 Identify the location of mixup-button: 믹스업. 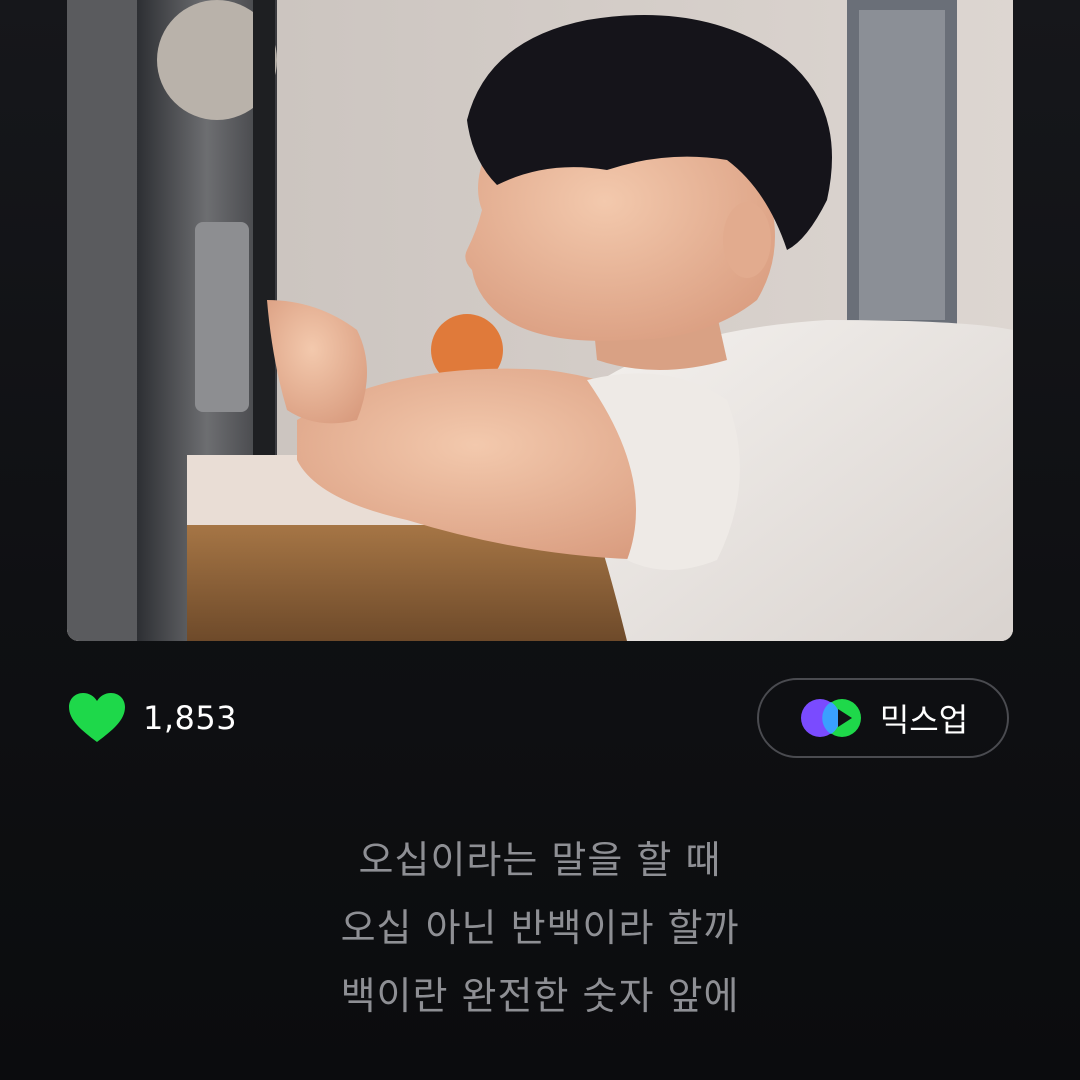
(883, 718).